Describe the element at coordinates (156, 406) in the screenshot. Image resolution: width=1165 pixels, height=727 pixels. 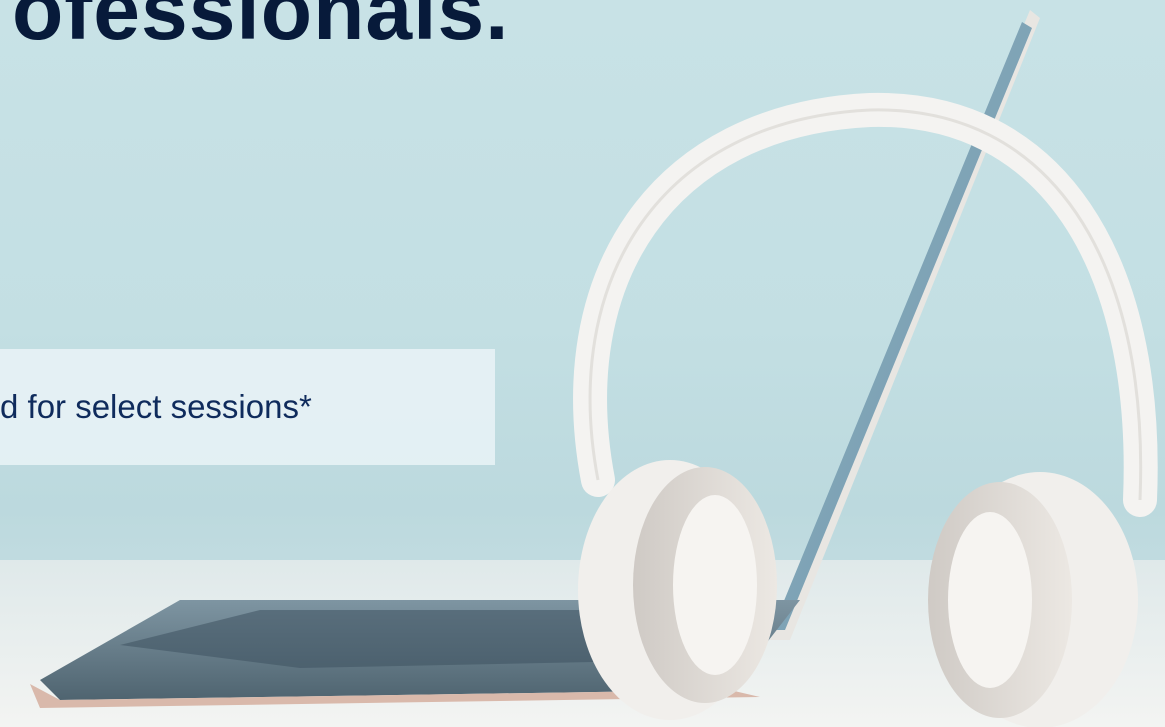
I see `session-note-text: d for select sessions*` at that location.